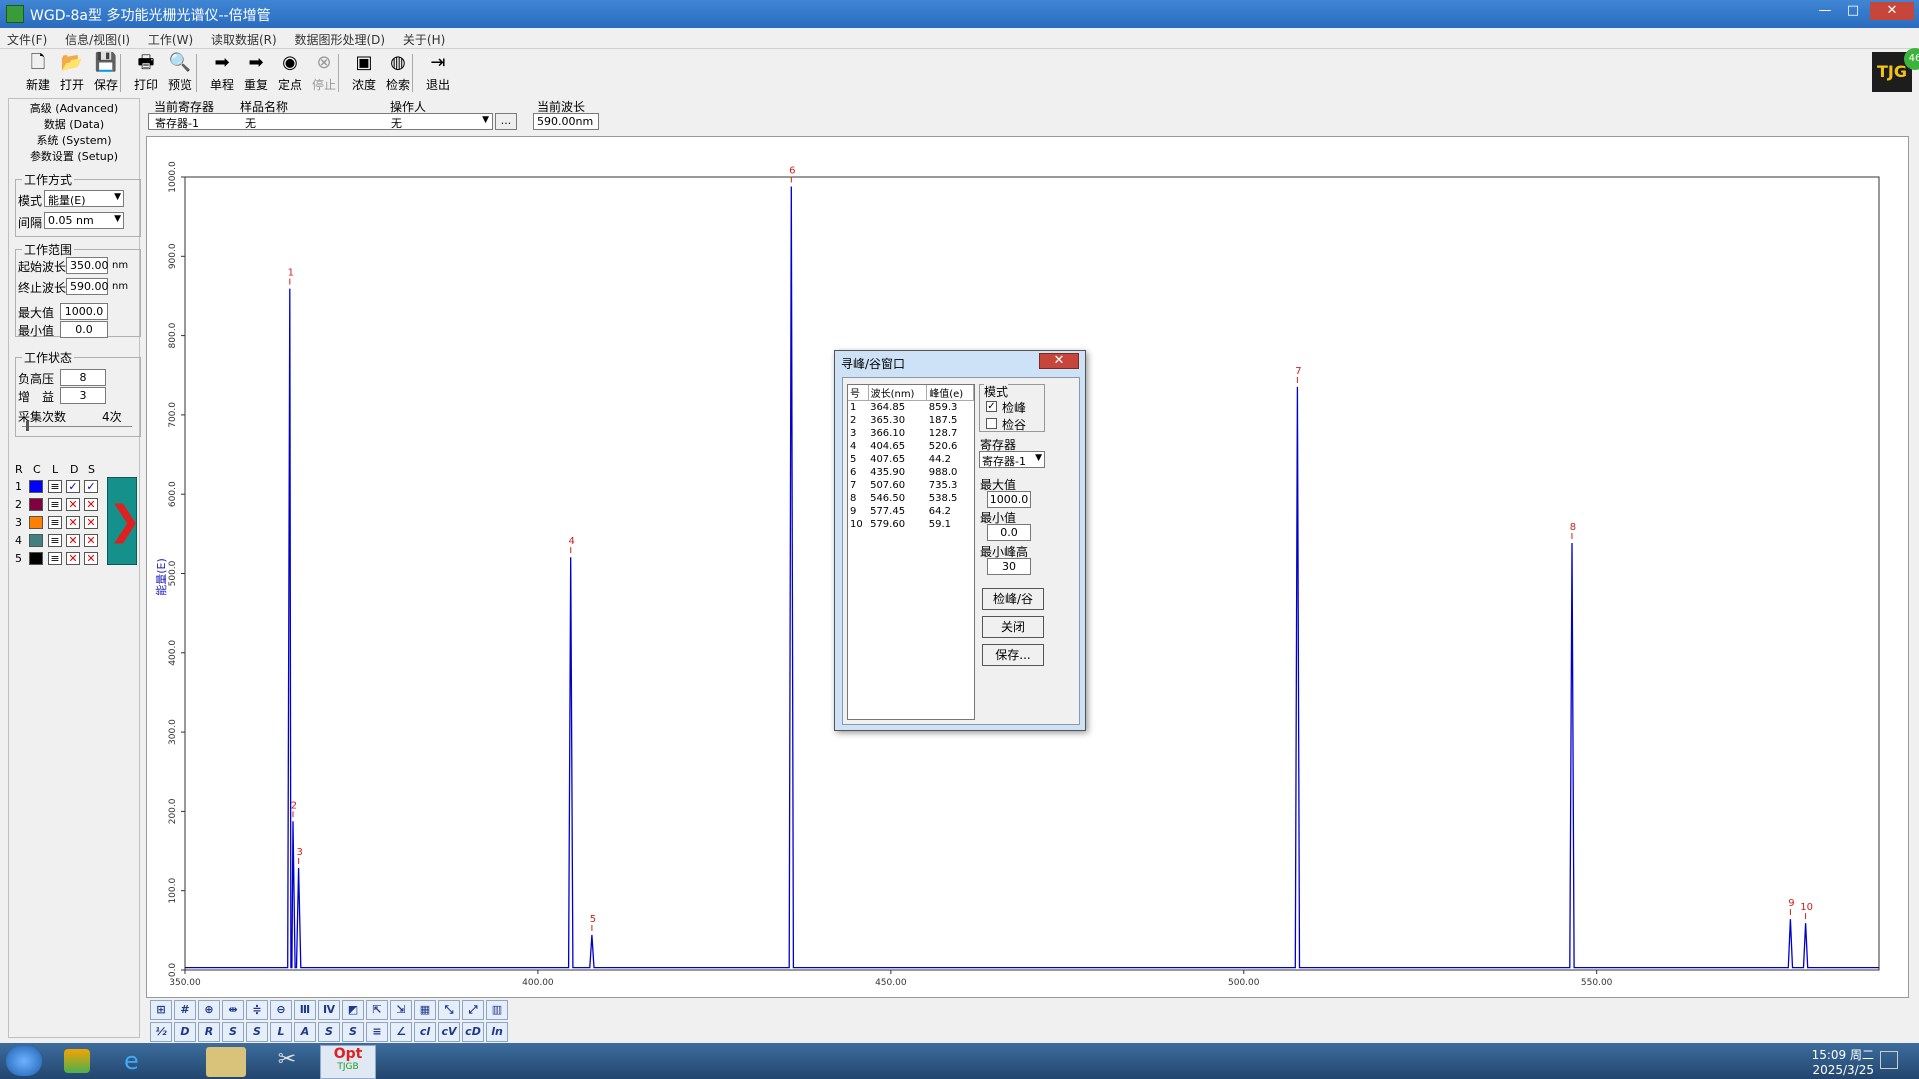 The height and width of the screenshot is (1079, 1919). I want to click on expand-arrow-icon: ❯, so click(124, 521).